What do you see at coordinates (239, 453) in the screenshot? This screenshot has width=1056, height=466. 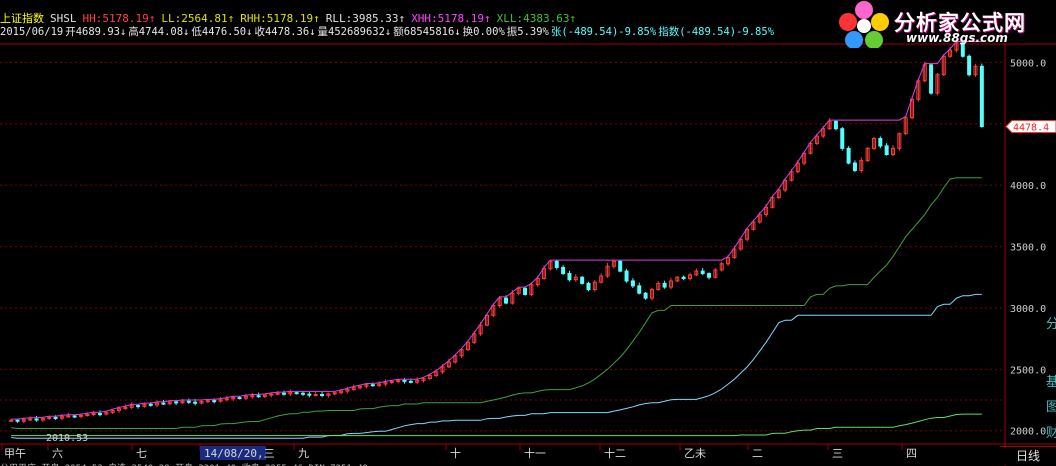 I see `time-label: 14/08/20,三` at bounding box center [239, 453].